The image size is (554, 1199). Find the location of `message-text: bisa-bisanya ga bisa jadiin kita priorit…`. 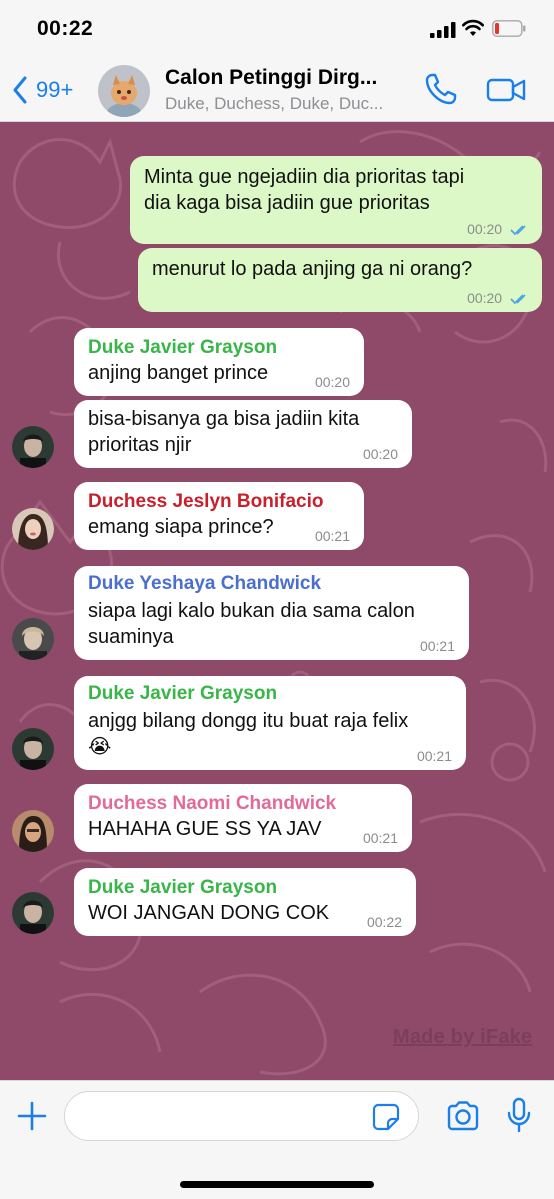

message-text: bisa-bisanya ga bisa jadiin kita priorit… is located at coordinates (243, 429).